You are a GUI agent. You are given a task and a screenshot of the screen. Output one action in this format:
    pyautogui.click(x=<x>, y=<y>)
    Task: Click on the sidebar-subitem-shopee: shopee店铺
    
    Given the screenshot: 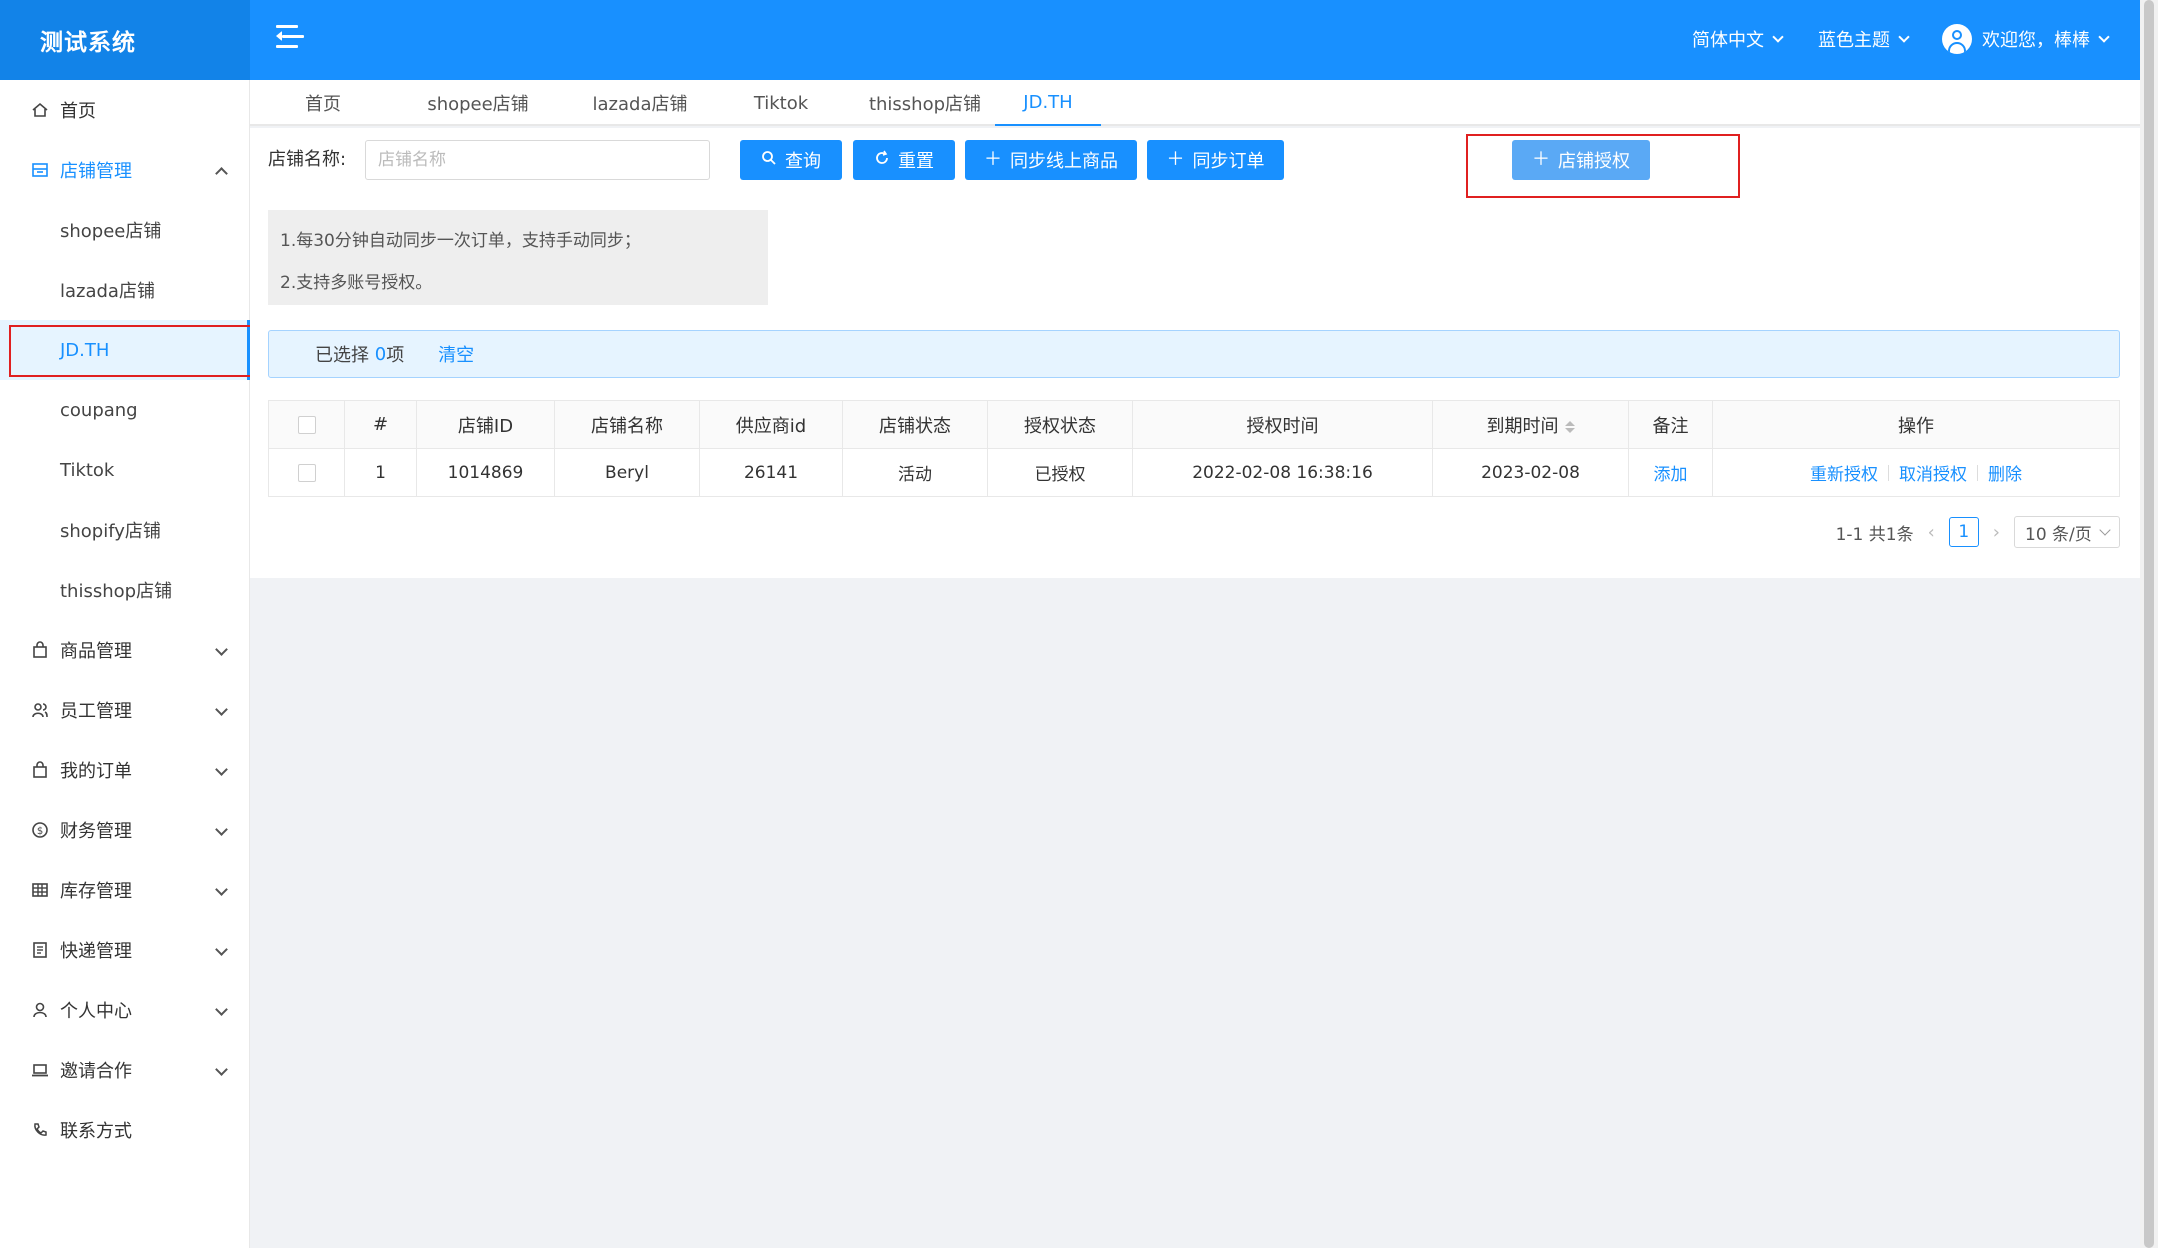 What is the action you would take?
    pyautogui.click(x=125, y=230)
    